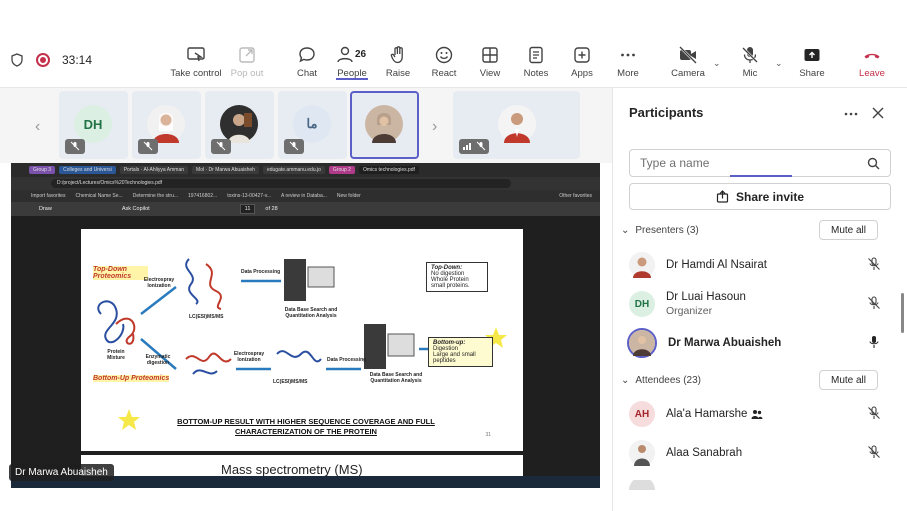  Describe the element at coordinates (341, 170) in the screenshot. I see `browser-tab: Group 2` at that location.